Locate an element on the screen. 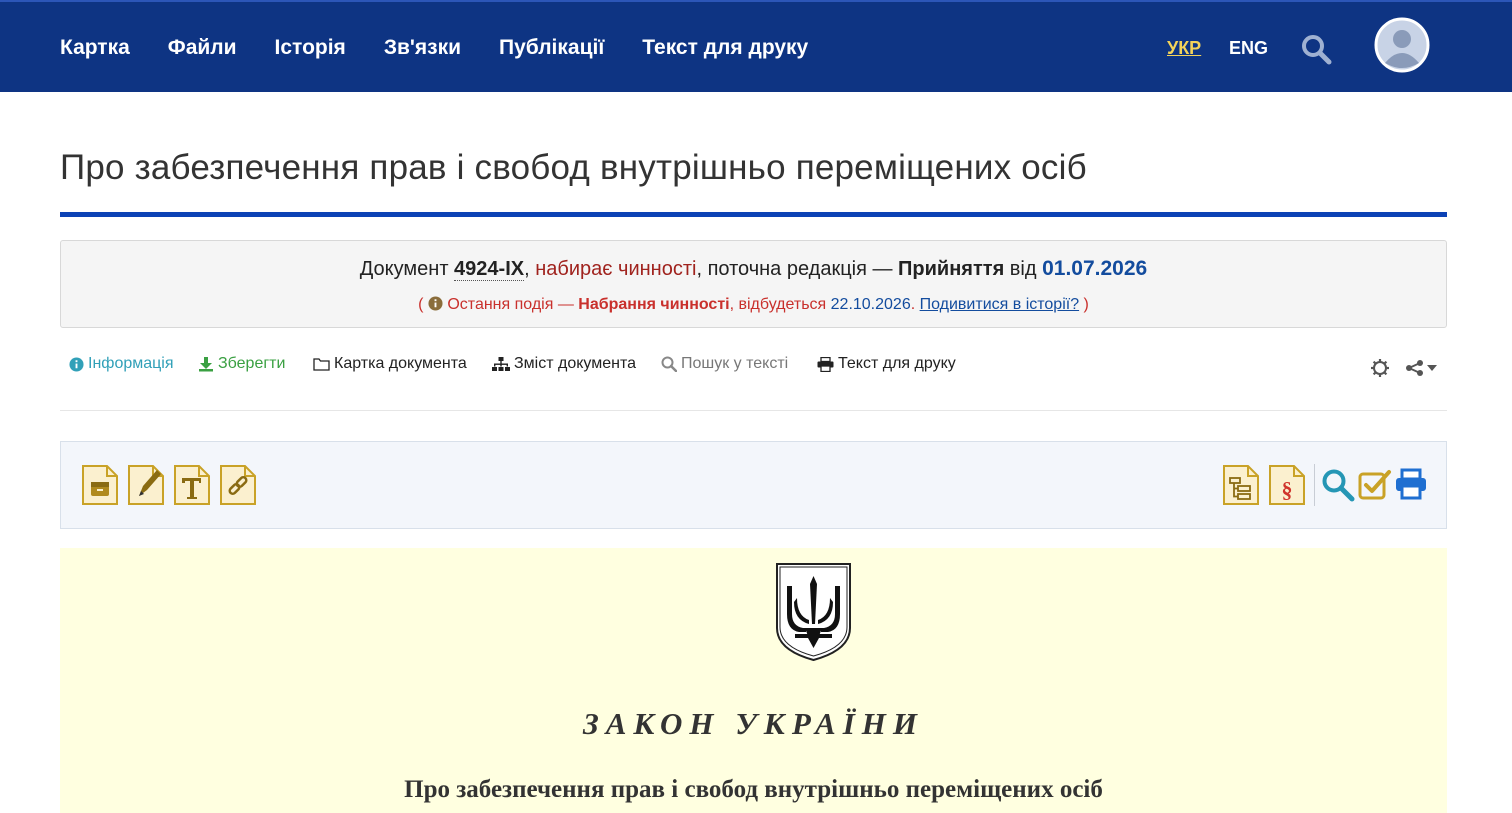 This screenshot has width=1512, height=813. tab-card: Картка документа is located at coordinates (390, 364).